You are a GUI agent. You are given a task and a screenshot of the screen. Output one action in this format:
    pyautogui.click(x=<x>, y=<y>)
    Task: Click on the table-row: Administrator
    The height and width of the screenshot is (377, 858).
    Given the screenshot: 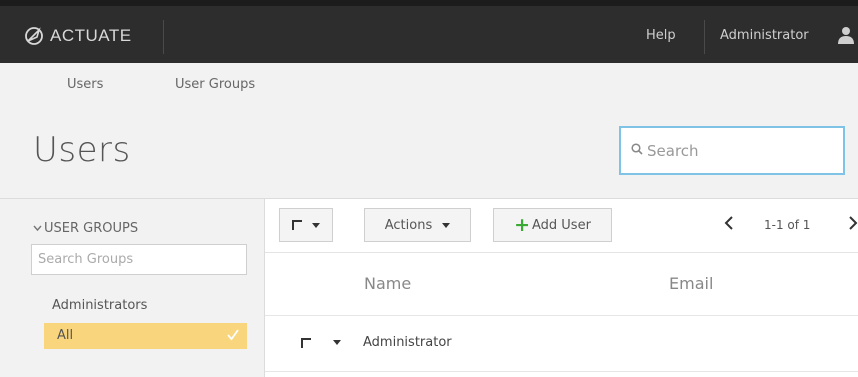 What is the action you would take?
    pyautogui.click(x=561, y=344)
    